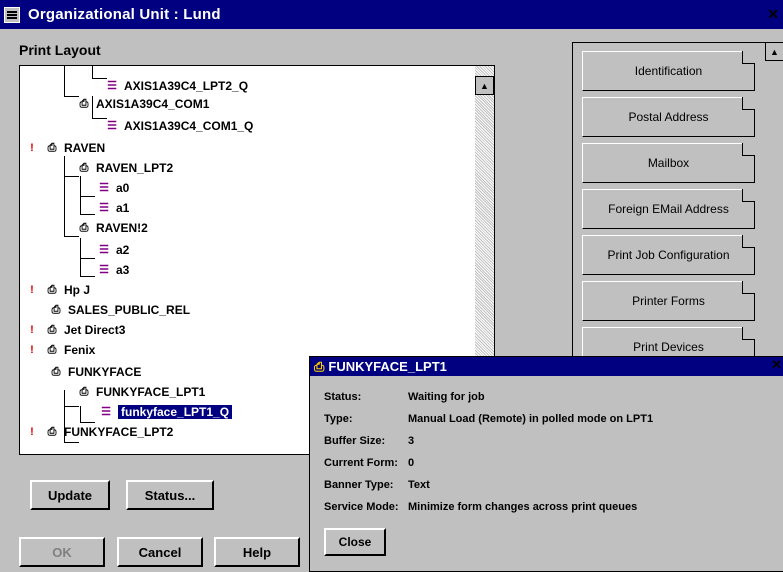 The image size is (783, 572). What do you see at coordinates (160, 552) in the screenshot?
I see `cancel-button: Cancel` at bounding box center [160, 552].